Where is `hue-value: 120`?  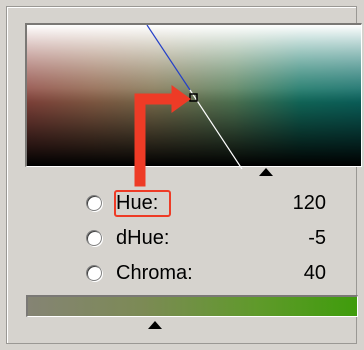 hue-value: 120 is located at coordinates (309, 203).